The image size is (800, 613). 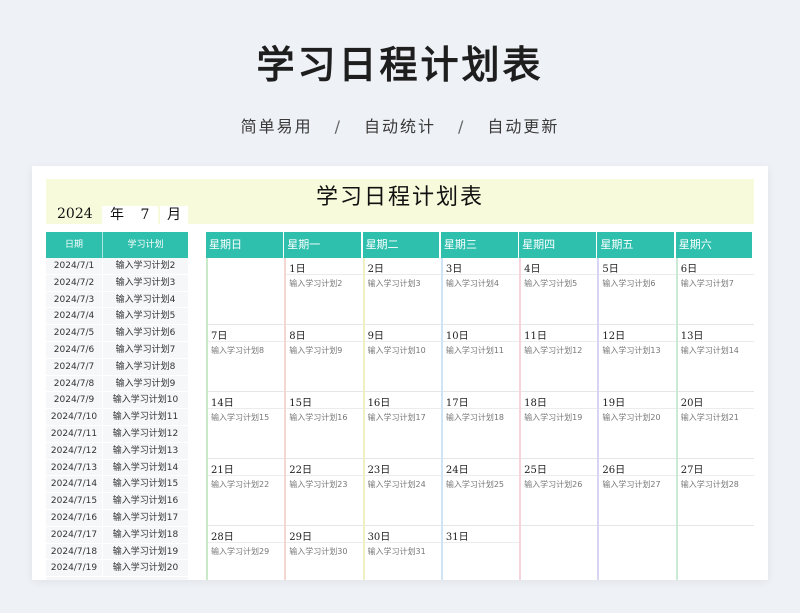 I want to click on list-row: 2024/7/3 输入学习计划4, so click(x=117, y=300).